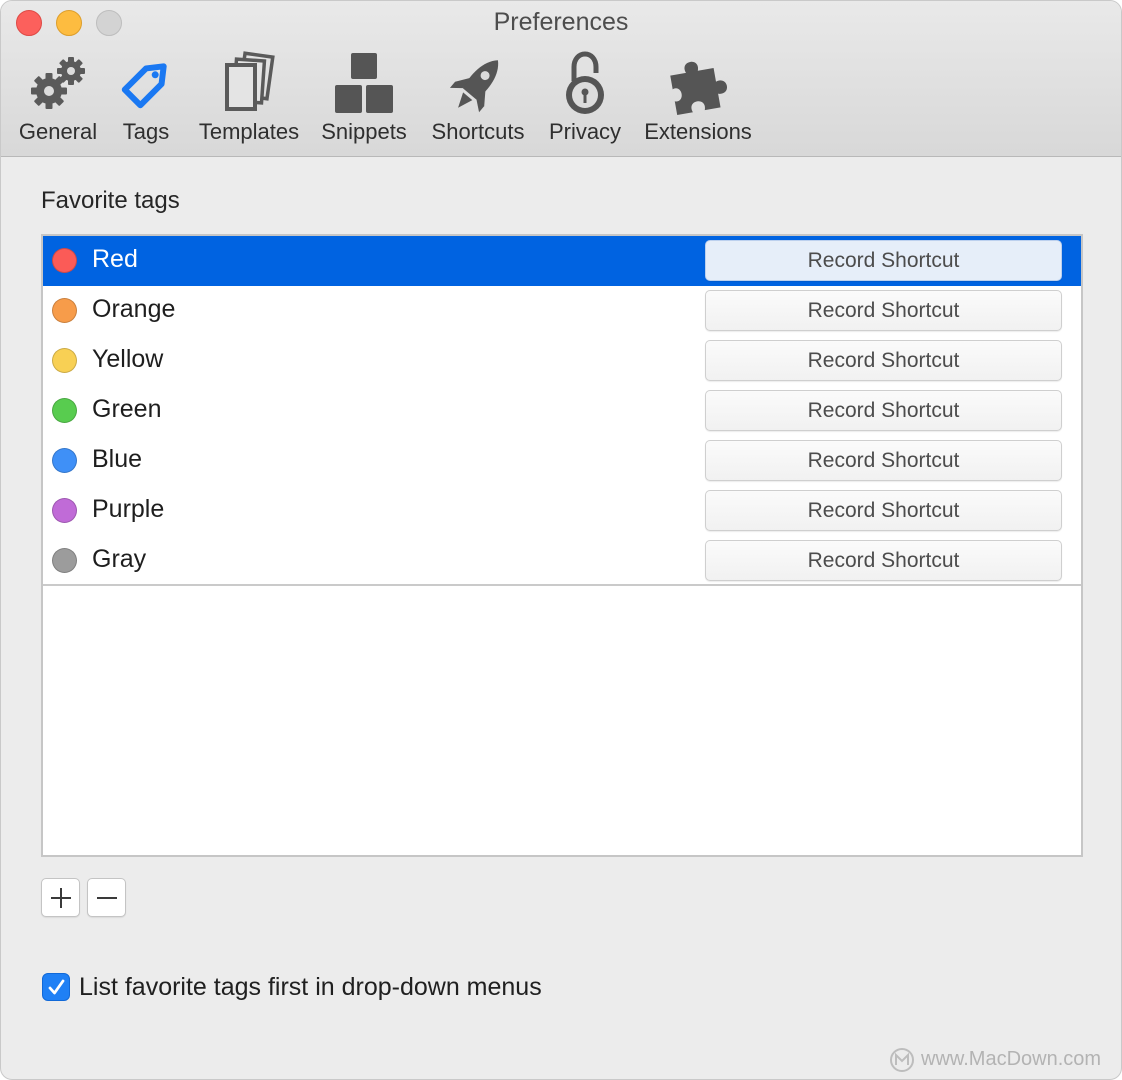 Image resolution: width=1122 pixels, height=1080 pixels. What do you see at coordinates (562, 461) in the screenshot?
I see `tag-row-blue: Blue Record Shortcut` at bounding box center [562, 461].